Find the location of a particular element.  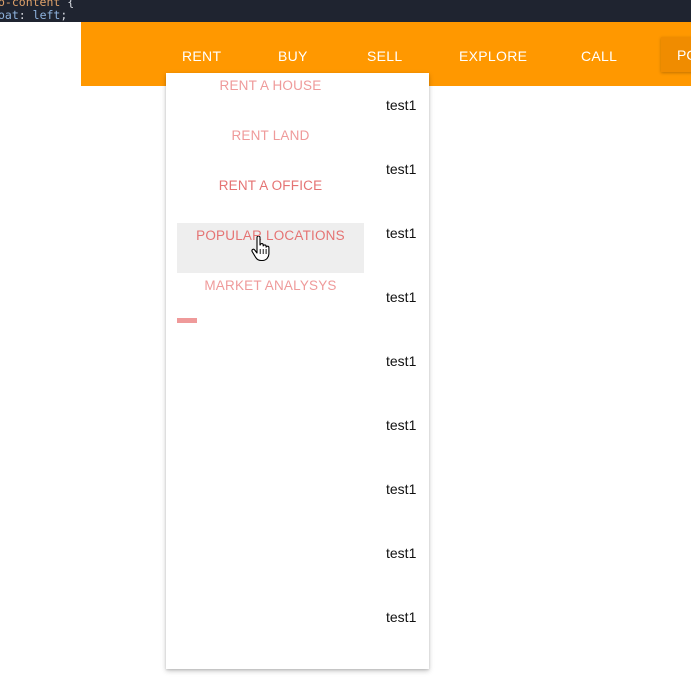

code-property: oat is located at coordinates (9, 15).